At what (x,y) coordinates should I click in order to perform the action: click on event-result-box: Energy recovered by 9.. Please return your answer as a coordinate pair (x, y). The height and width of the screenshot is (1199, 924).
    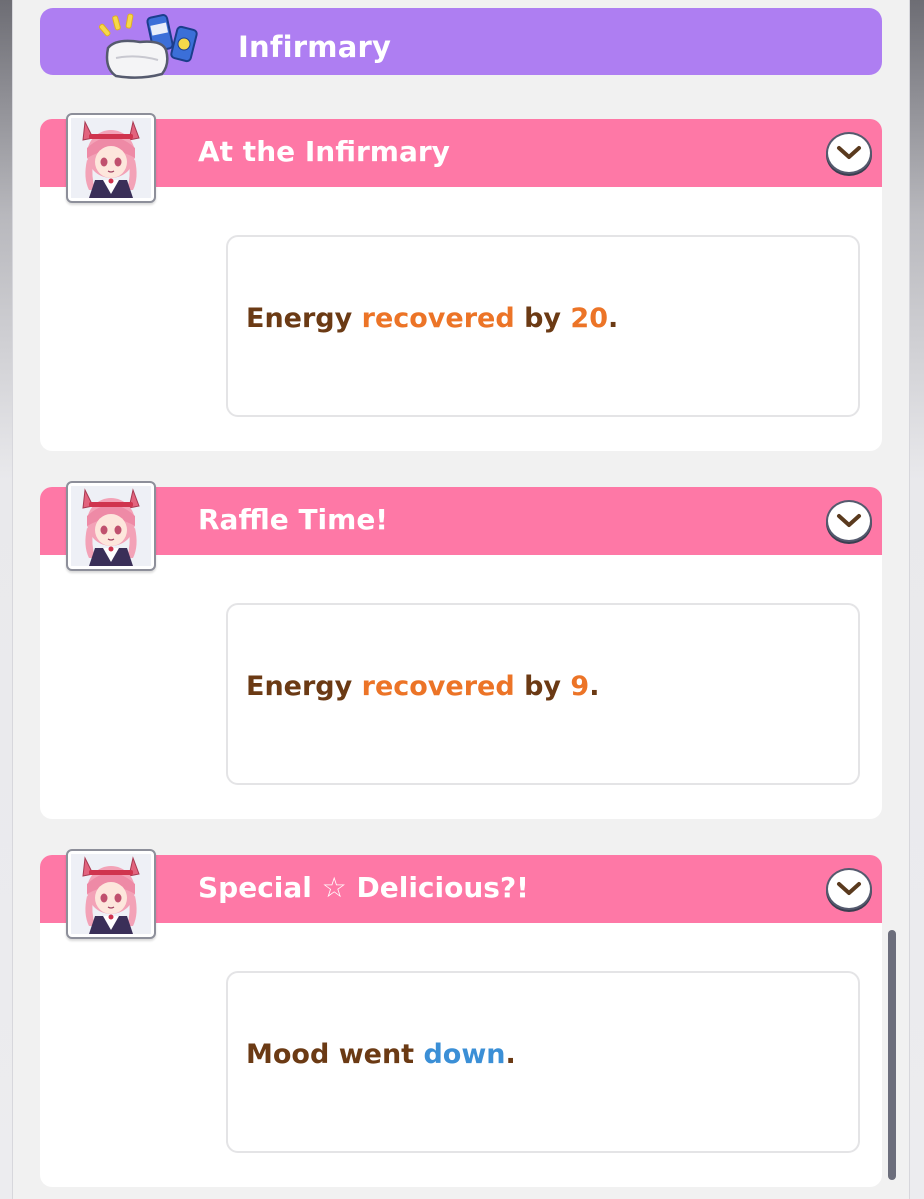
    Looking at the image, I should click on (543, 694).